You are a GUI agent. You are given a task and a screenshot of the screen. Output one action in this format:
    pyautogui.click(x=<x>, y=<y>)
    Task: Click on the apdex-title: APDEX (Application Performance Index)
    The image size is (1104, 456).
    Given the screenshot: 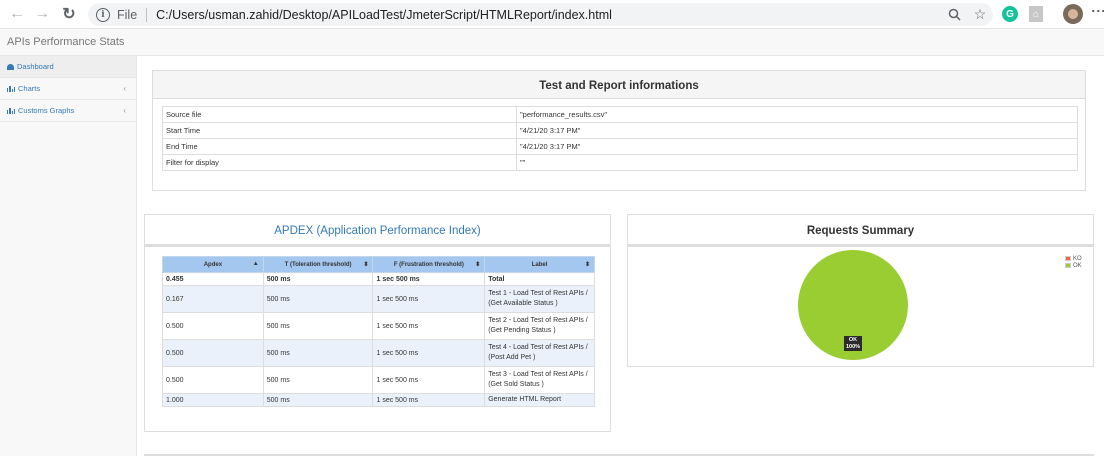 What is the action you would take?
    pyautogui.click(x=377, y=229)
    